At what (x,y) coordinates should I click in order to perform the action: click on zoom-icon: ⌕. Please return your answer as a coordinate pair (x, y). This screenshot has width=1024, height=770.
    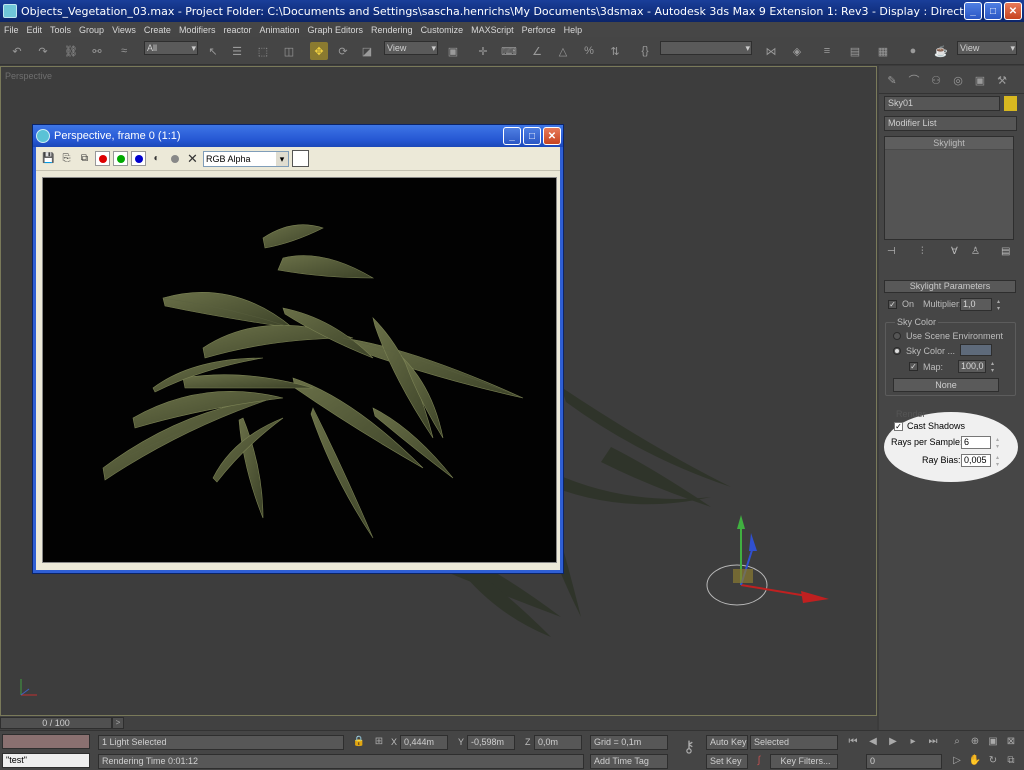
    Looking at the image, I should click on (957, 742).